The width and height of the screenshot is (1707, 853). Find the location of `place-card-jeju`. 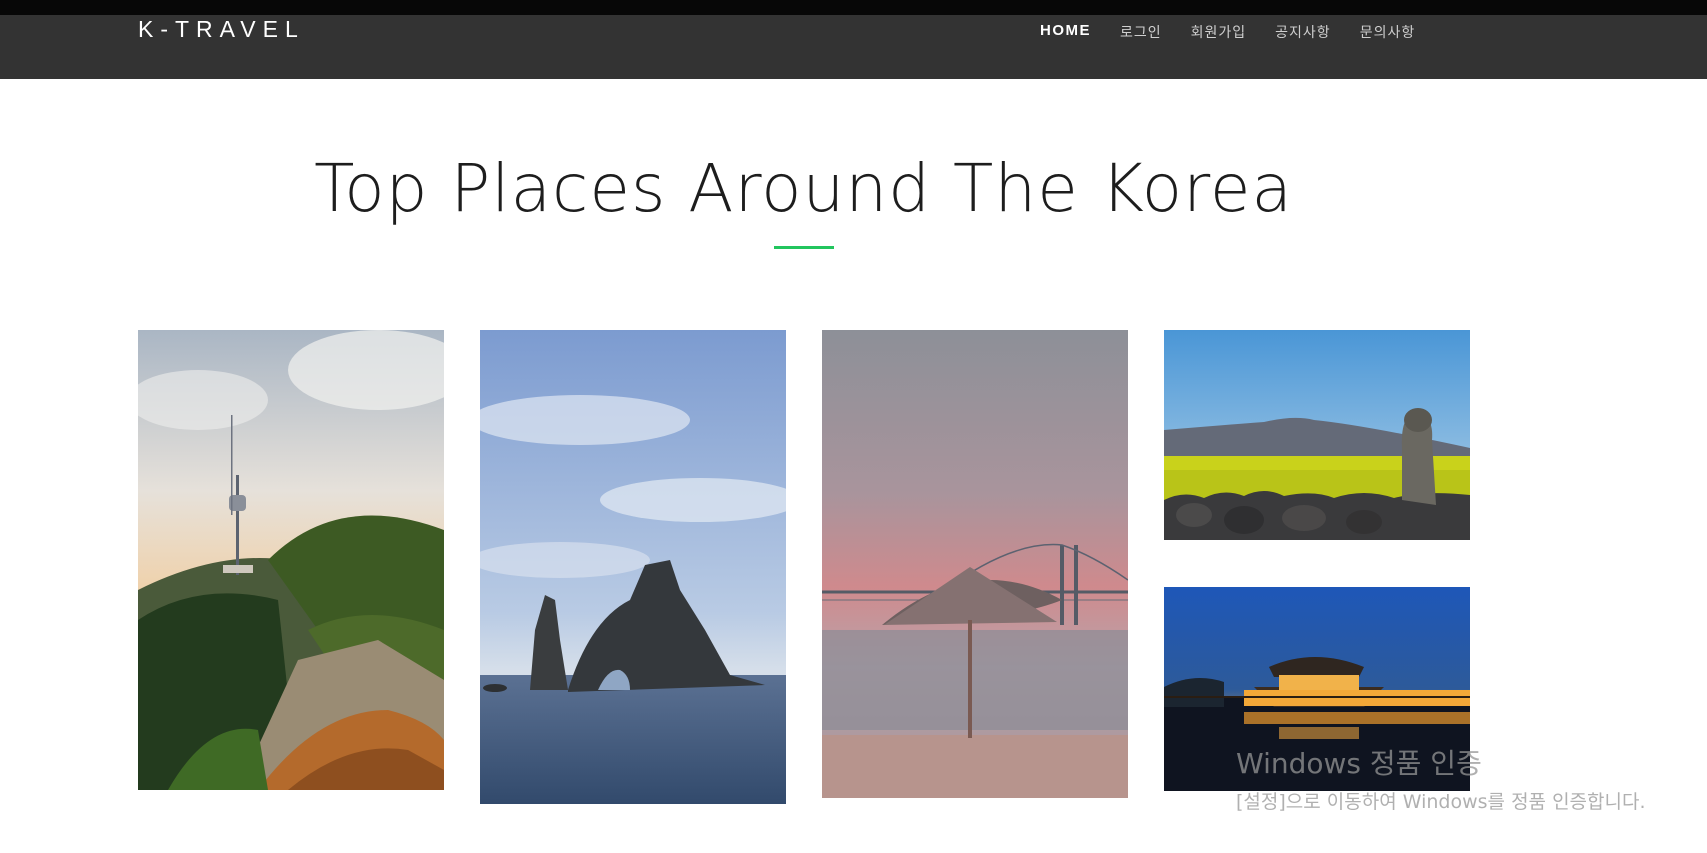

place-card-jeju is located at coordinates (1317, 435).